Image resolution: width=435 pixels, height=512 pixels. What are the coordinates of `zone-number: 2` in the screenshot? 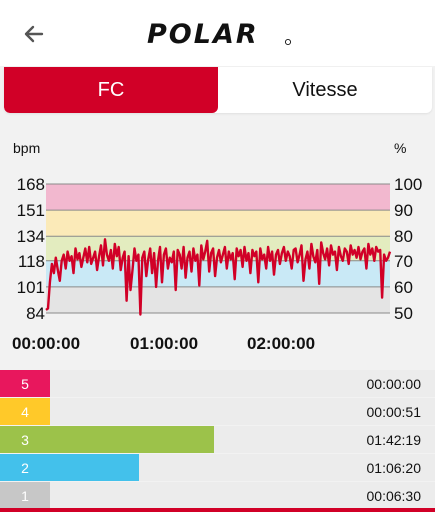 It's located at (25, 467).